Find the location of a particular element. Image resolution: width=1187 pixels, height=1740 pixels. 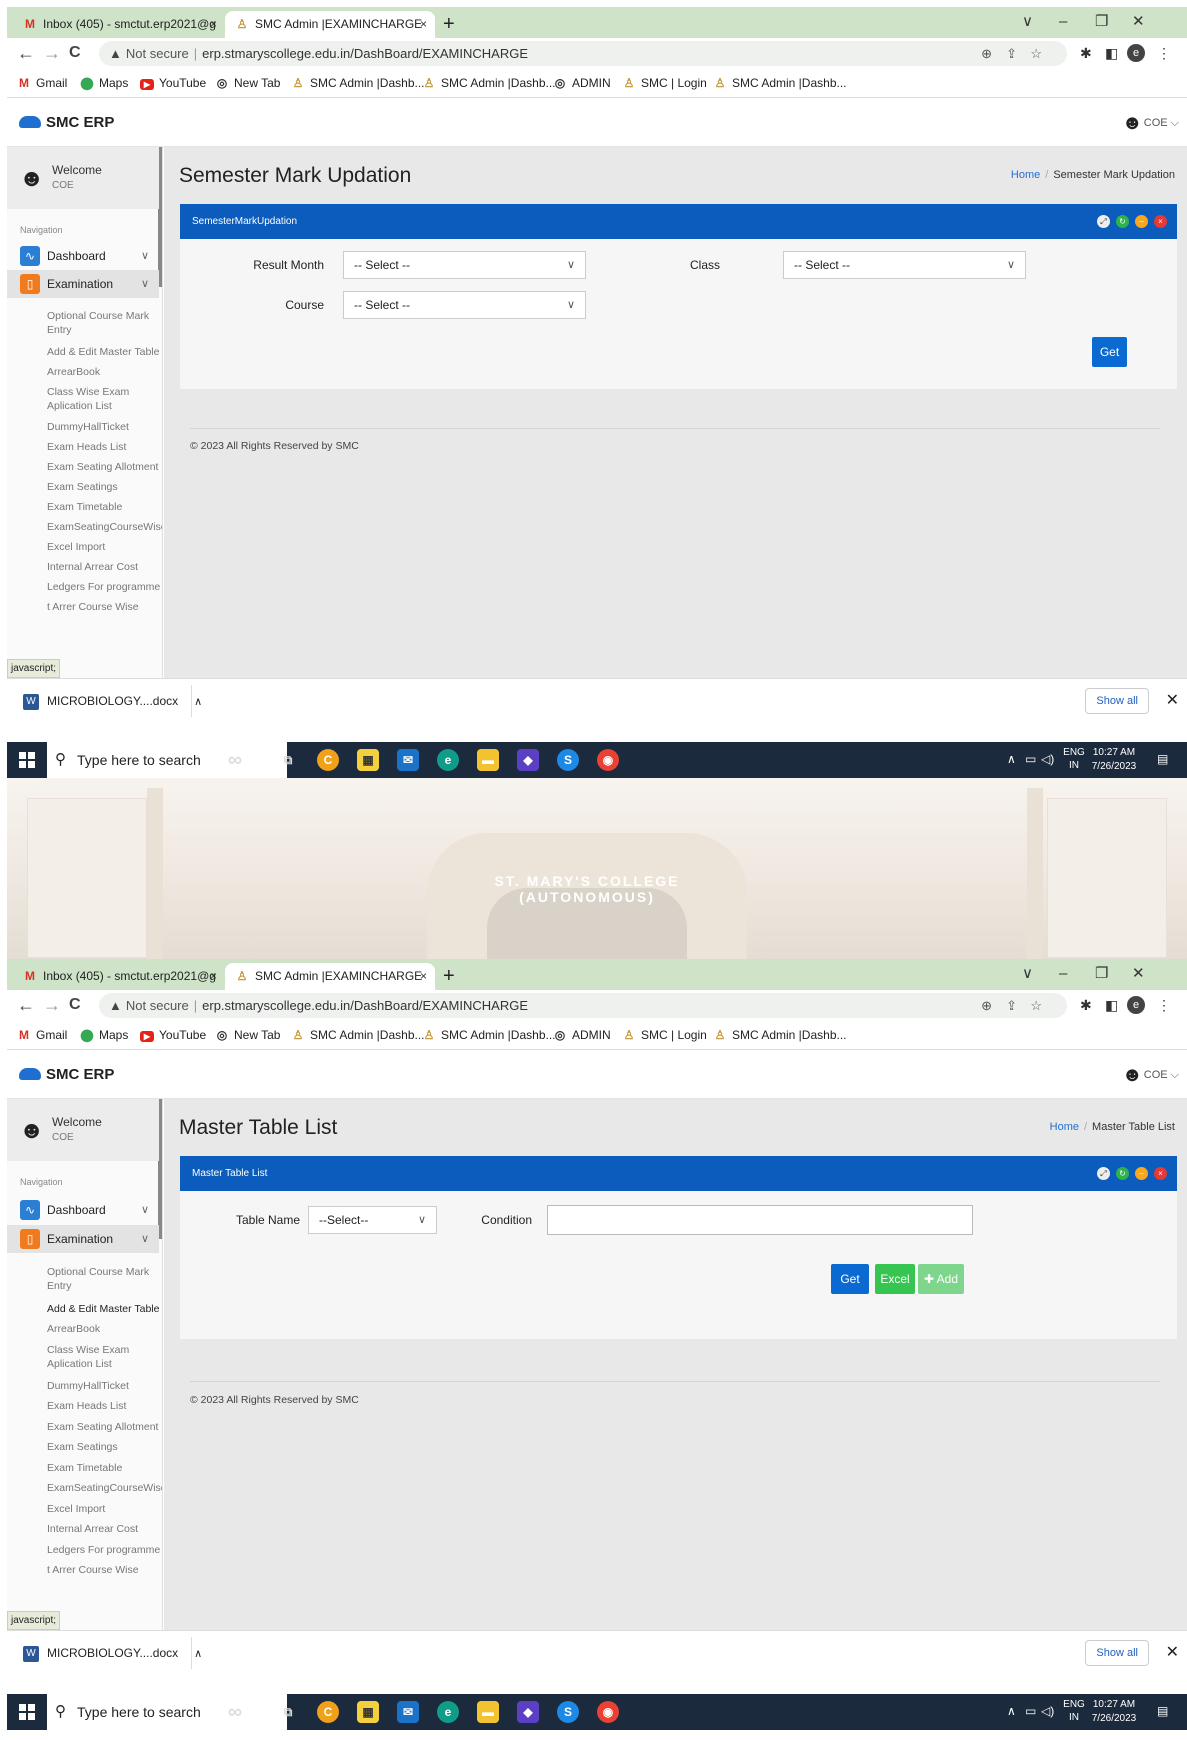

download-item: W MICROBIOLOGY....docx ∧ is located at coordinates (109, 701).